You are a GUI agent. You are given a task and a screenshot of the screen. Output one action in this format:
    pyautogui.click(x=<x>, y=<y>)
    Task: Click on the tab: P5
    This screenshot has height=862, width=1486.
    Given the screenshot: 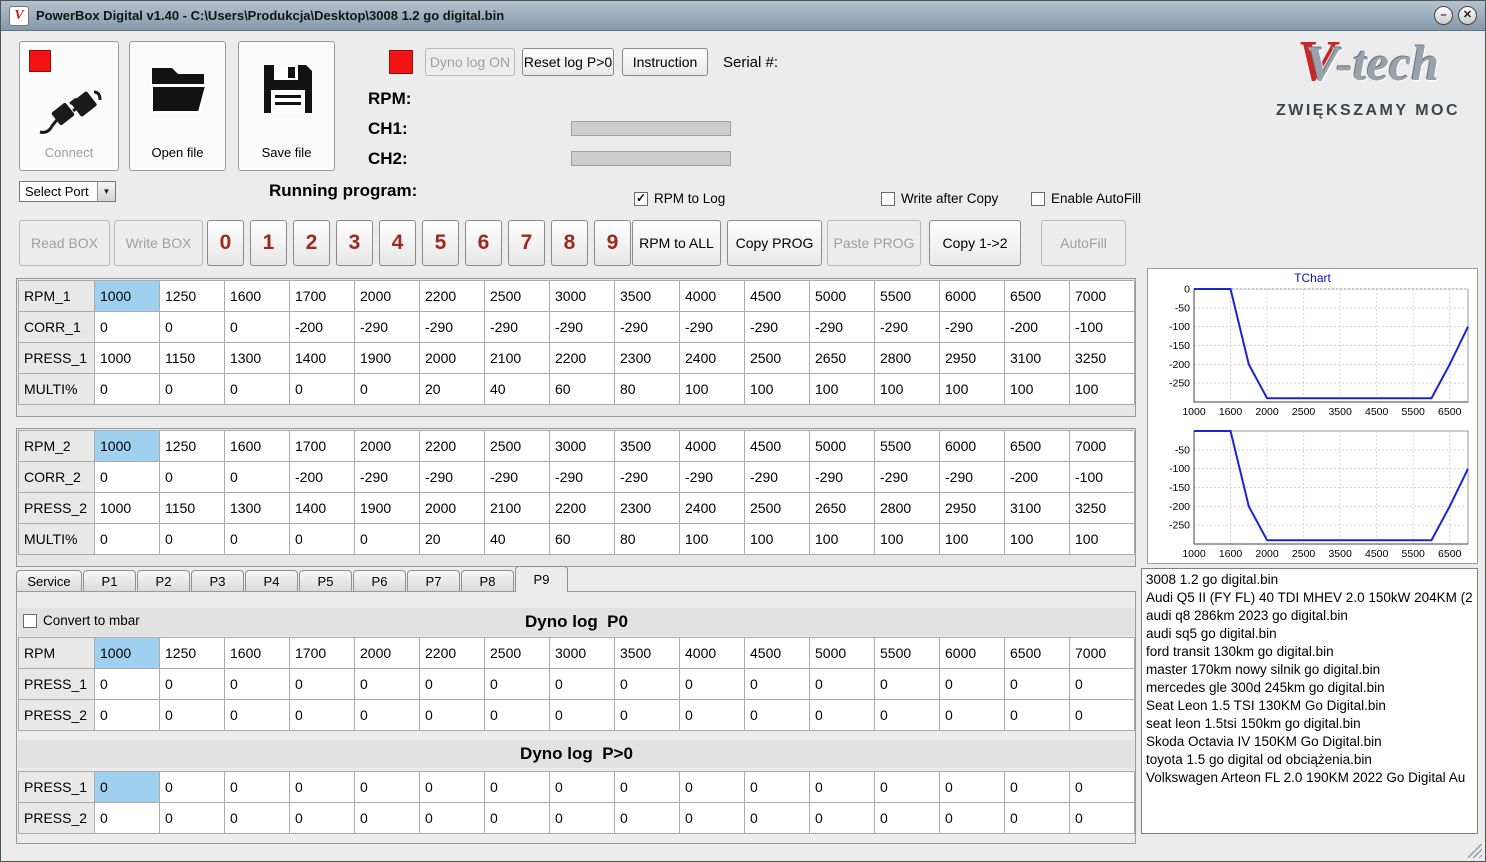 What is the action you would take?
    pyautogui.click(x=325, y=581)
    